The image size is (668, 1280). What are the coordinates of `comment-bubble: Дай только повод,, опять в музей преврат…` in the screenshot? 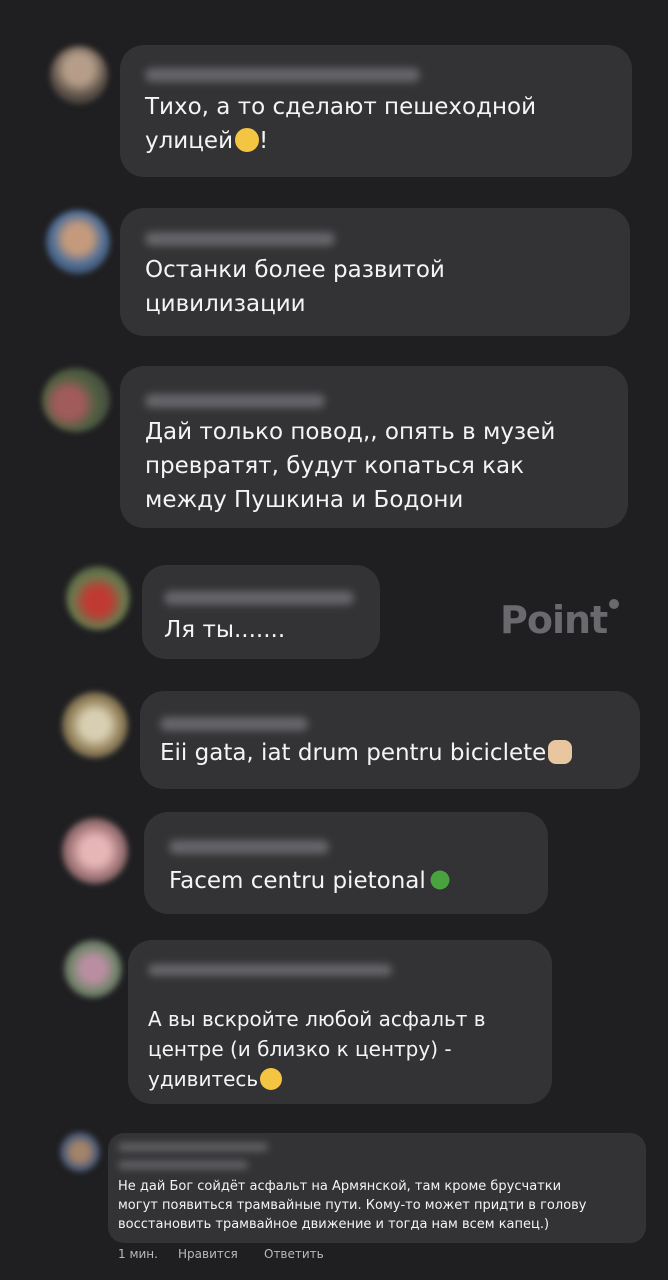 It's located at (374, 447).